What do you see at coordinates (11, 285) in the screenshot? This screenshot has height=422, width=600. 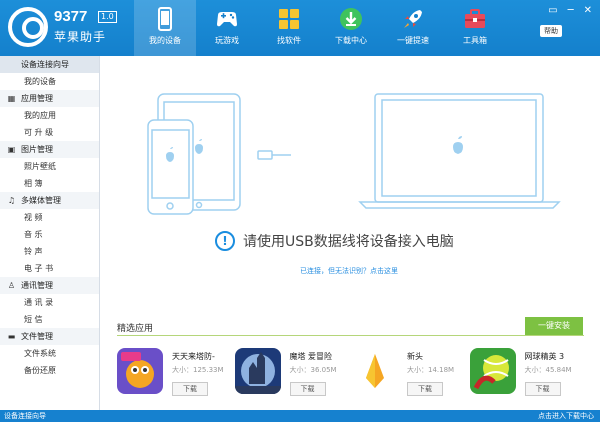 I see `contact-icon: ♙` at bounding box center [11, 285].